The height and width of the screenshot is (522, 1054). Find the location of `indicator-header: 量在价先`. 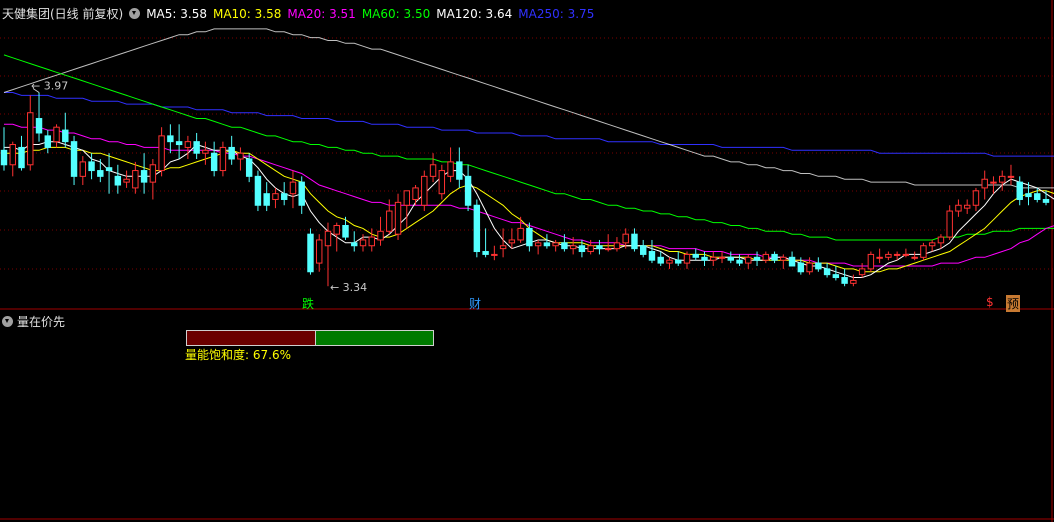

indicator-header: 量在价先 is located at coordinates (33, 321).